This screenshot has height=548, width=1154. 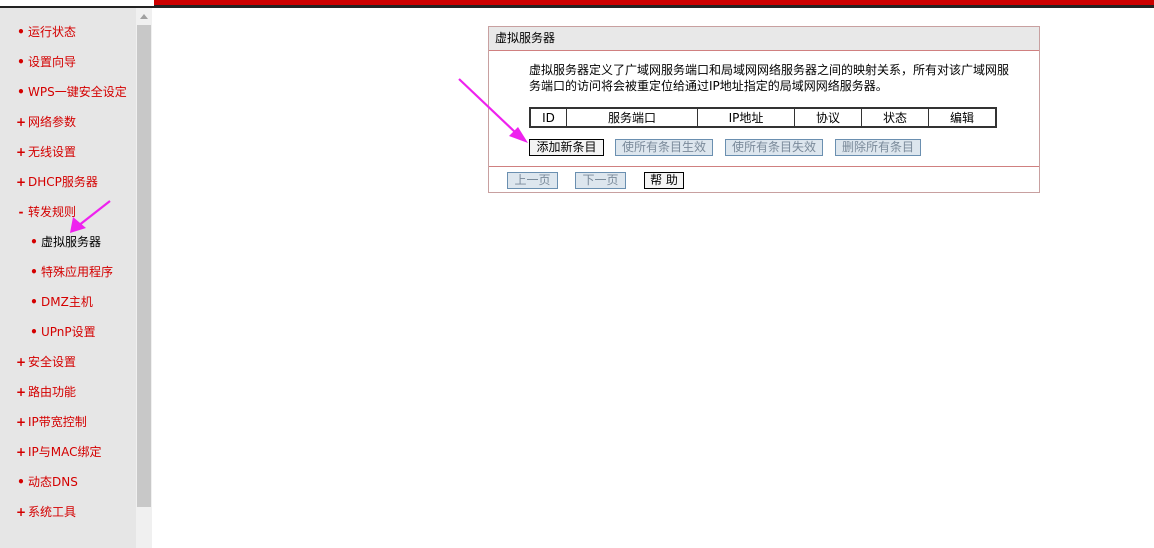 I want to click on sidebar-scrollbar, so click(x=144, y=278).